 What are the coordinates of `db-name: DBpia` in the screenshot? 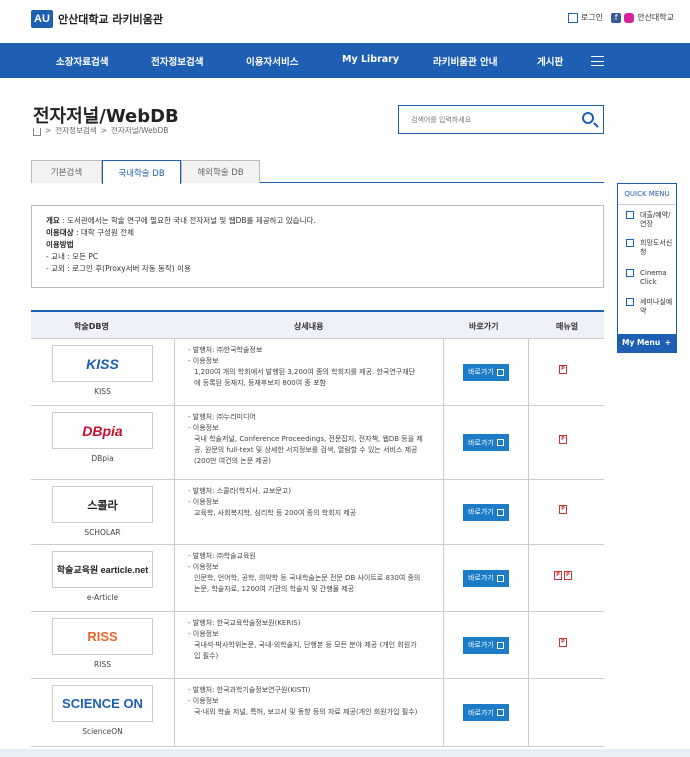 It's located at (102, 458).